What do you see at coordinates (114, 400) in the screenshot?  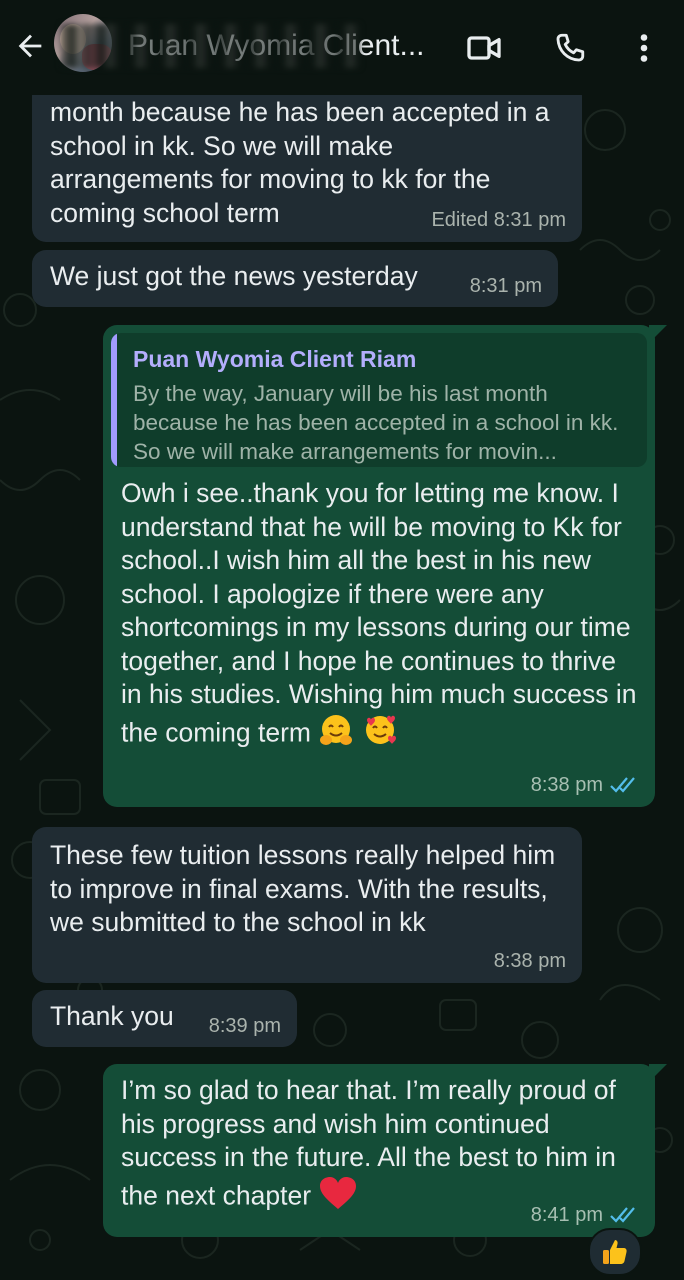 I see `quote-accent-bar` at bounding box center [114, 400].